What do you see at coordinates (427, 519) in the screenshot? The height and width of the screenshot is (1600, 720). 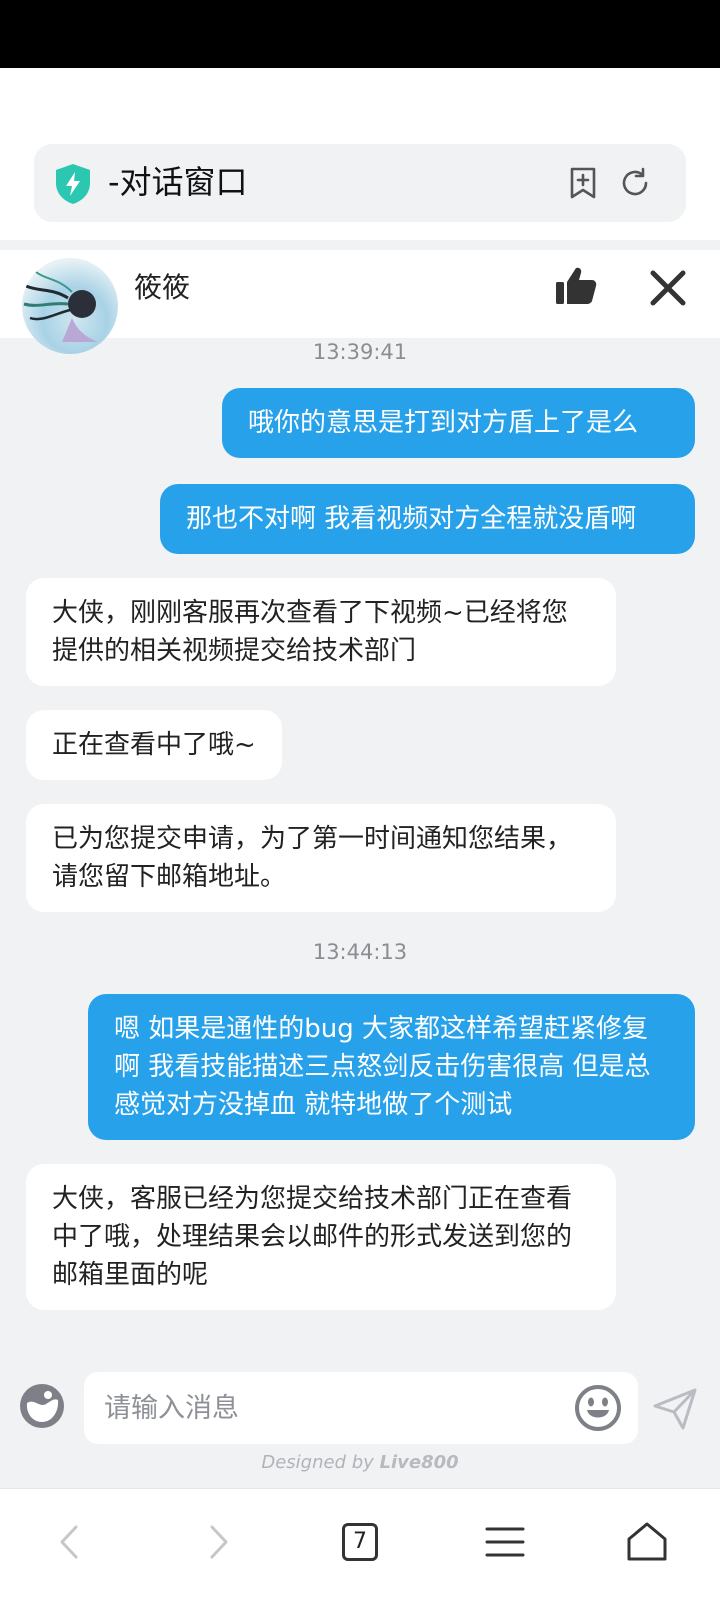 I see `my-message-bubble: 那也不对啊 我看视频对方全程就没盾啊` at bounding box center [427, 519].